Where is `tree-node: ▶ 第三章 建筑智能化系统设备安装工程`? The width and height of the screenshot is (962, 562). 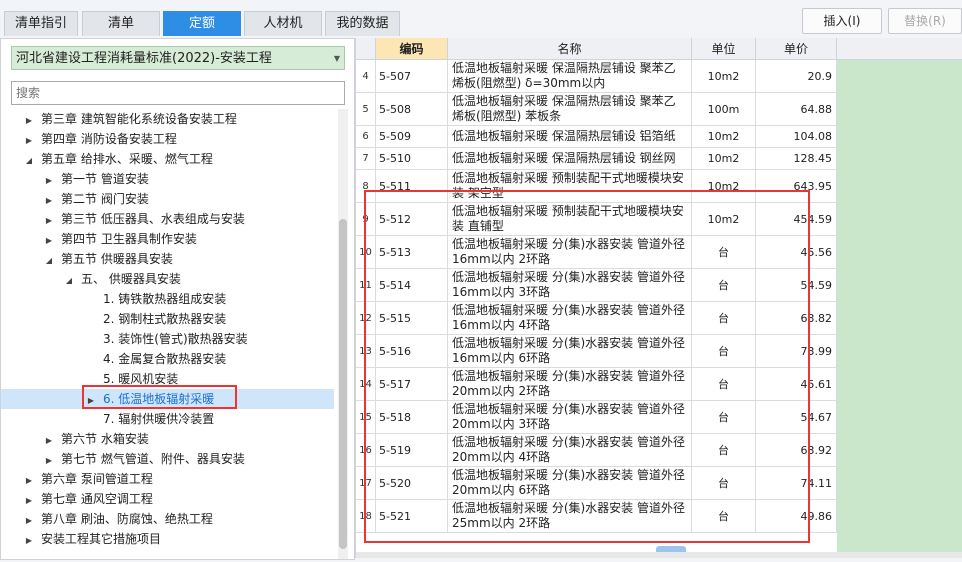 tree-node: ▶ 第三章 建筑智能化系统设备安装工程 is located at coordinates (167, 119).